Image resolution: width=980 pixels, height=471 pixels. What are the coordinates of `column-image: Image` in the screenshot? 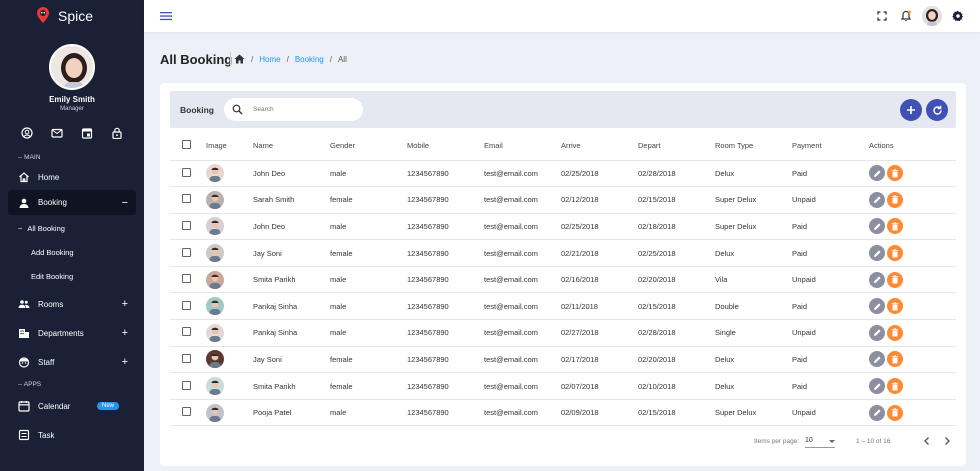 It's located at (229, 146).